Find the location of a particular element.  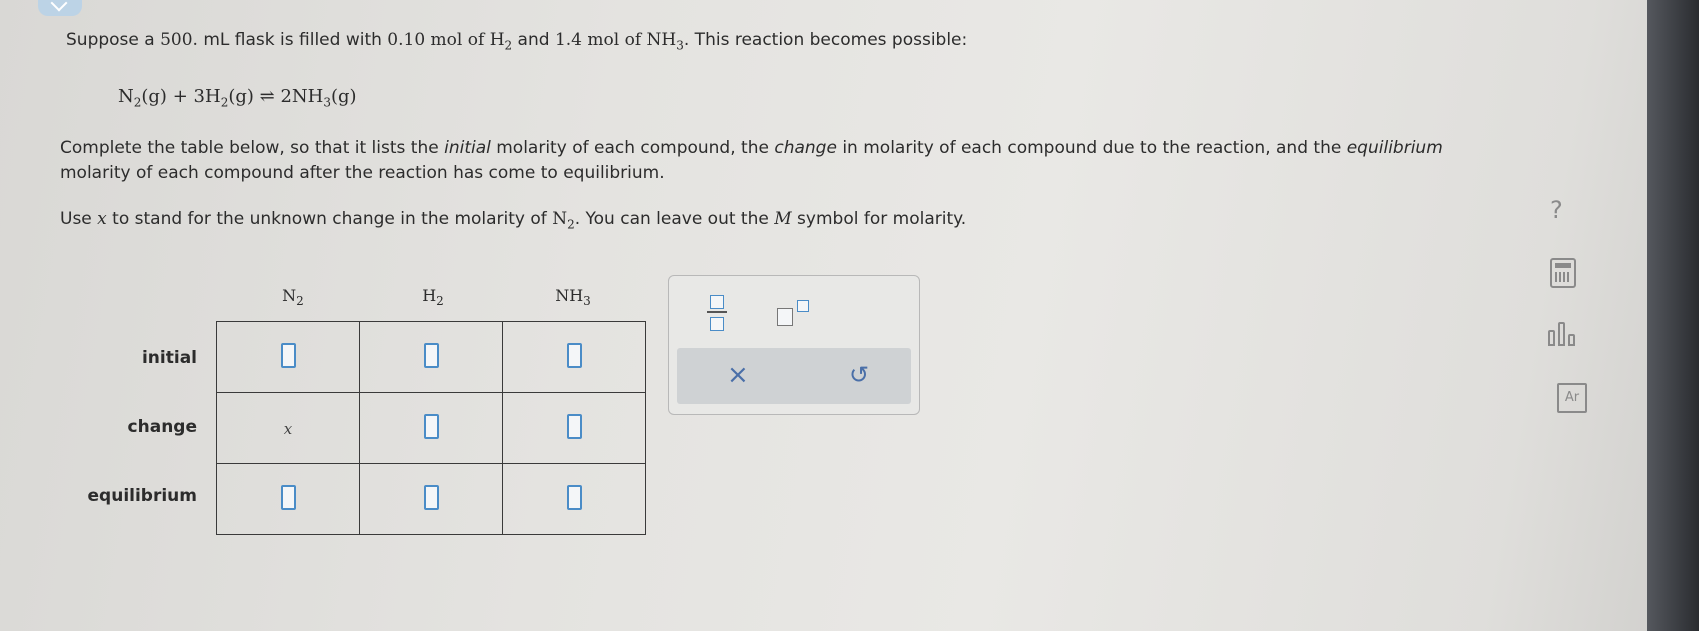

calculator-icon is located at coordinates (1563, 273).